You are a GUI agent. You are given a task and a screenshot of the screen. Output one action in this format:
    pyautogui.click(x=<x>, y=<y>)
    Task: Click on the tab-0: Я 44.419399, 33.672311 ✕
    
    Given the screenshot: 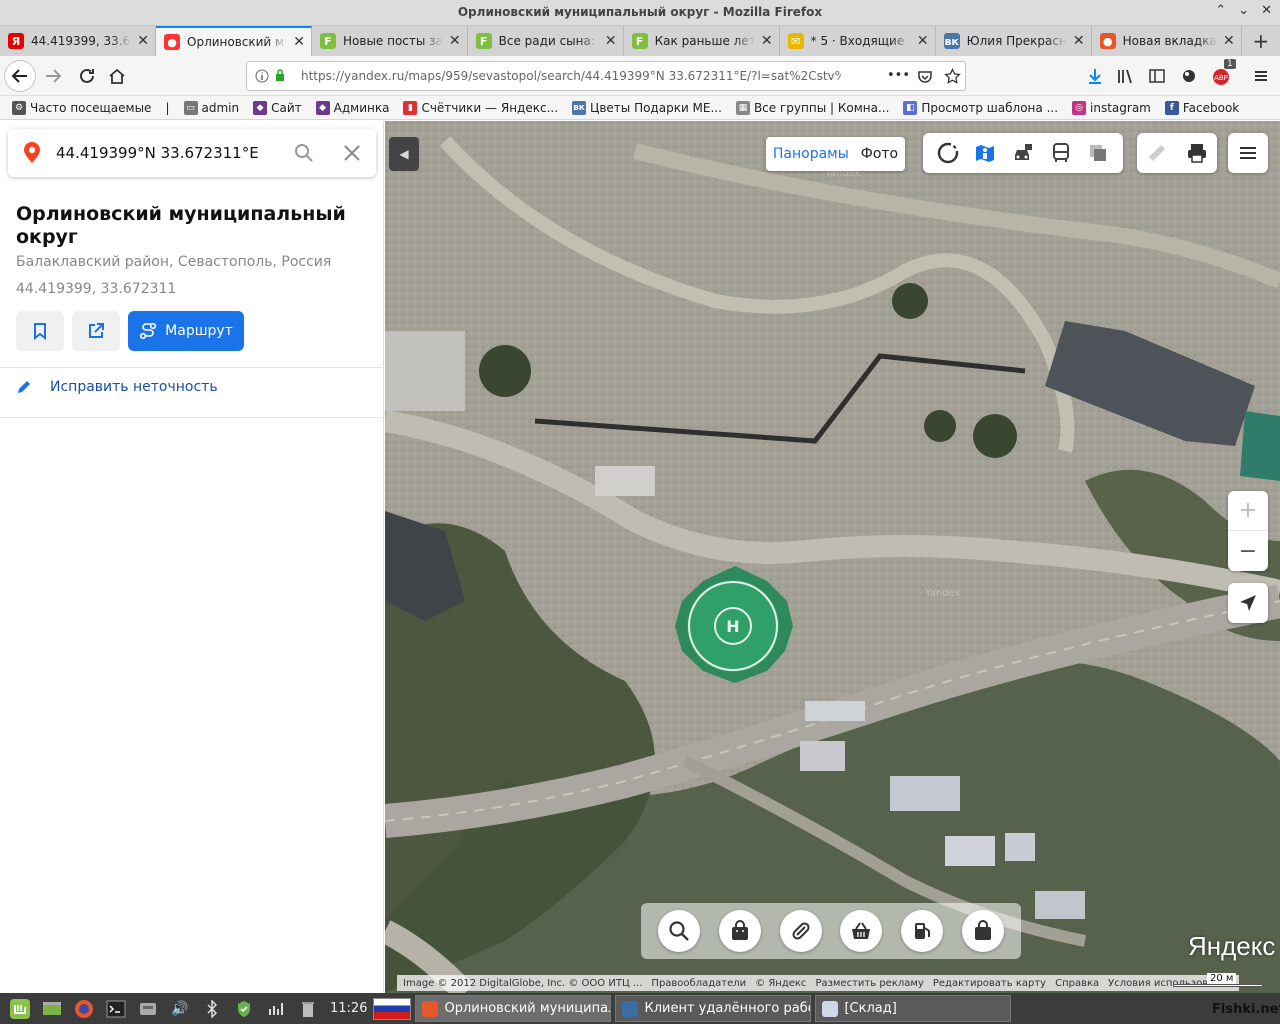 What is the action you would take?
    pyautogui.click(x=78, y=41)
    